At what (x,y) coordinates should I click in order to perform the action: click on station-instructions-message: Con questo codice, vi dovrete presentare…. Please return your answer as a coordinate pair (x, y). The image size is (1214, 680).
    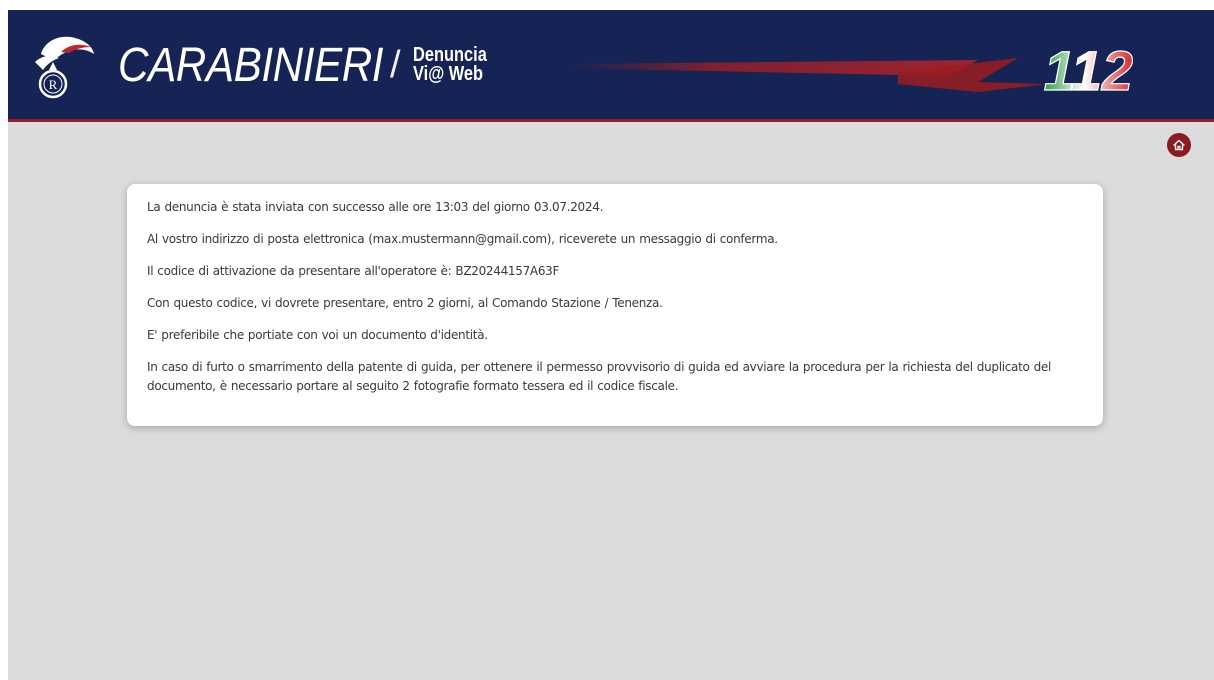
    Looking at the image, I should click on (405, 303).